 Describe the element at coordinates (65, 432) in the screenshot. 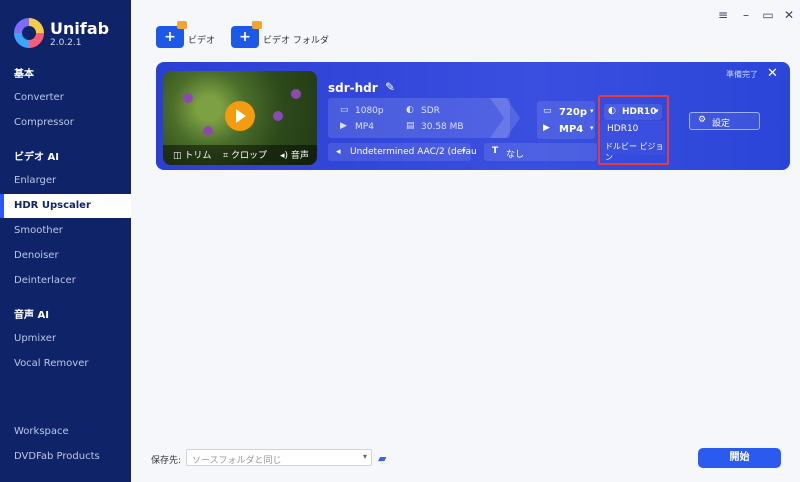

I see `sidebar-item-workspace: Workspace` at that location.